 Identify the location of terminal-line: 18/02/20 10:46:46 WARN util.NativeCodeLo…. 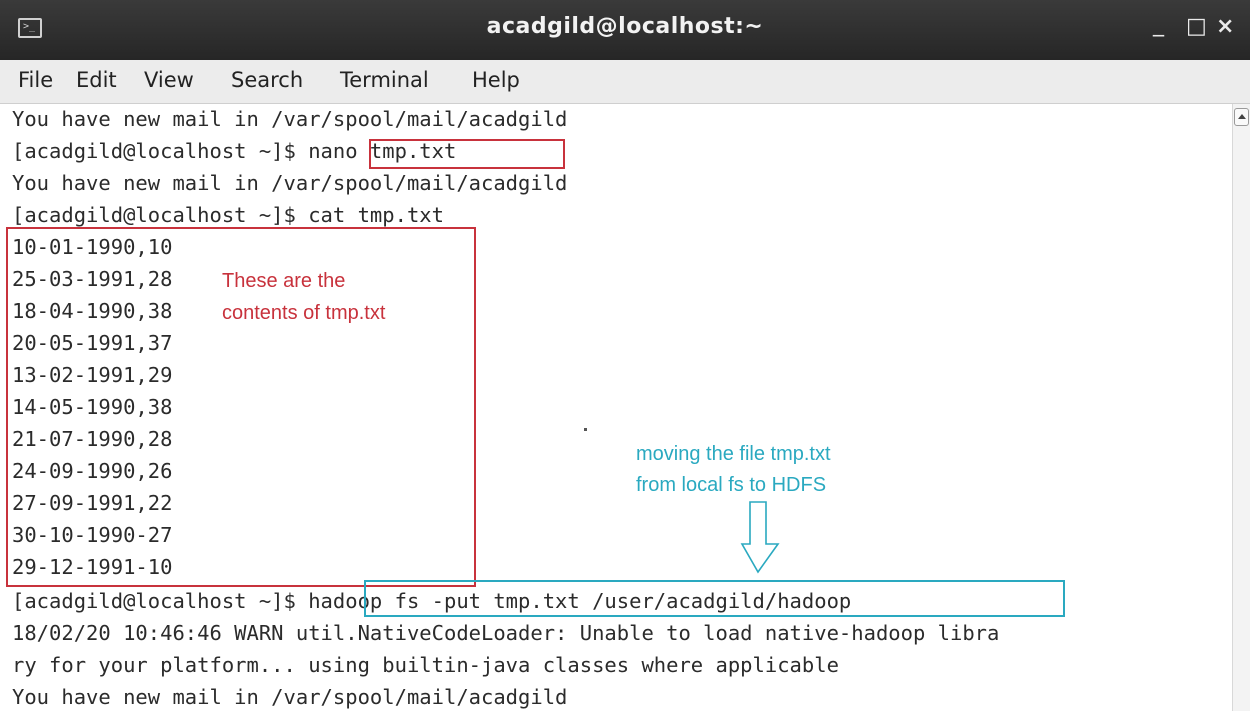
(506, 633).